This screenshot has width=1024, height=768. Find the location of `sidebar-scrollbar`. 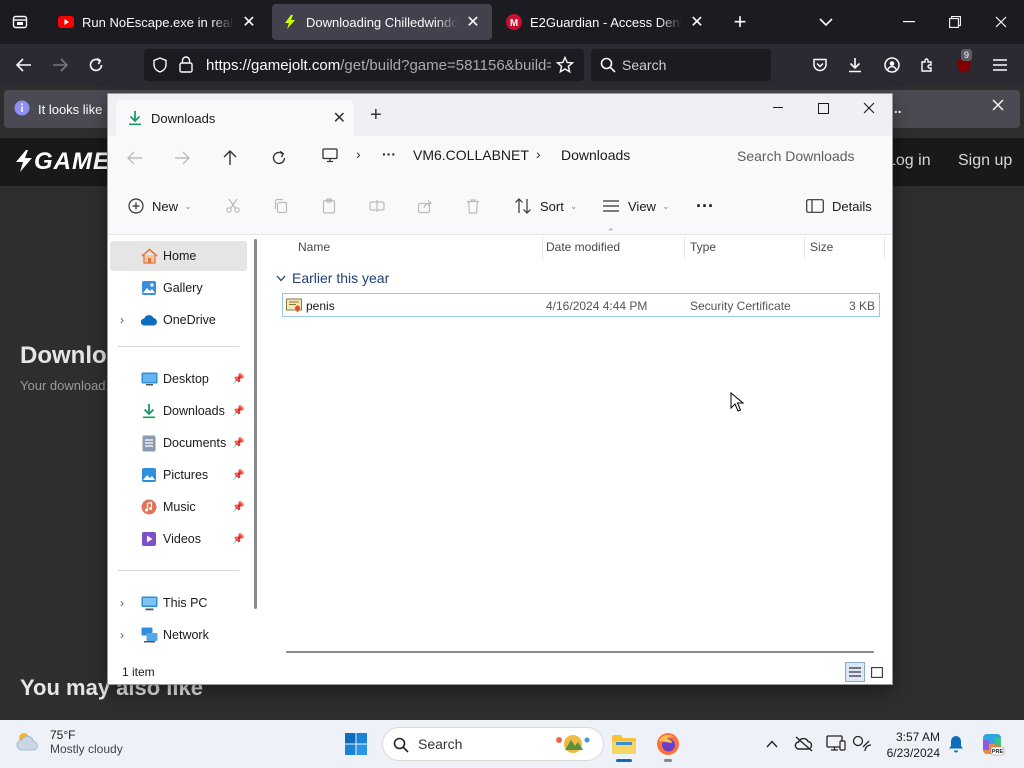

sidebar-scrollbar is located at coordinates (255, 424).